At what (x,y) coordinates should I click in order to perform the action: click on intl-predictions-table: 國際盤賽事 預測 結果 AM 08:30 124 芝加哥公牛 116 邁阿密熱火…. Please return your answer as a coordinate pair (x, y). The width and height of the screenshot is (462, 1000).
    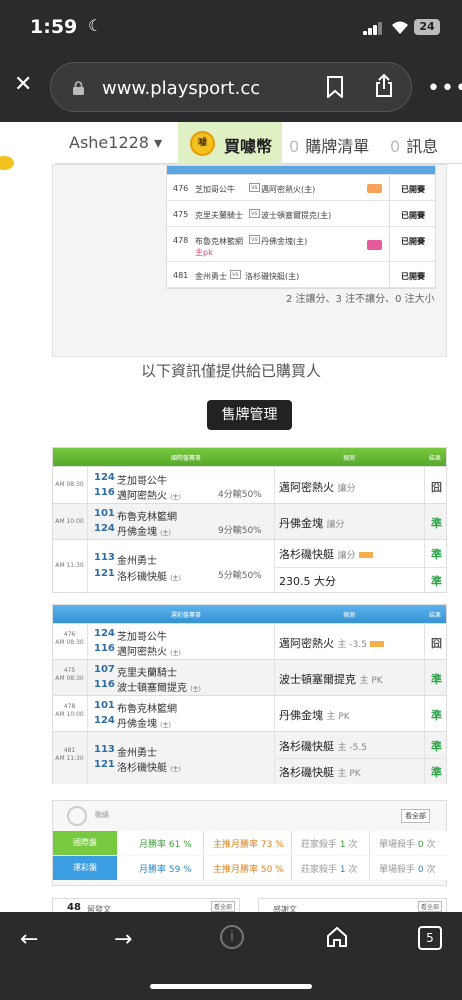
    Looking at the image, I should click on (249, 520).